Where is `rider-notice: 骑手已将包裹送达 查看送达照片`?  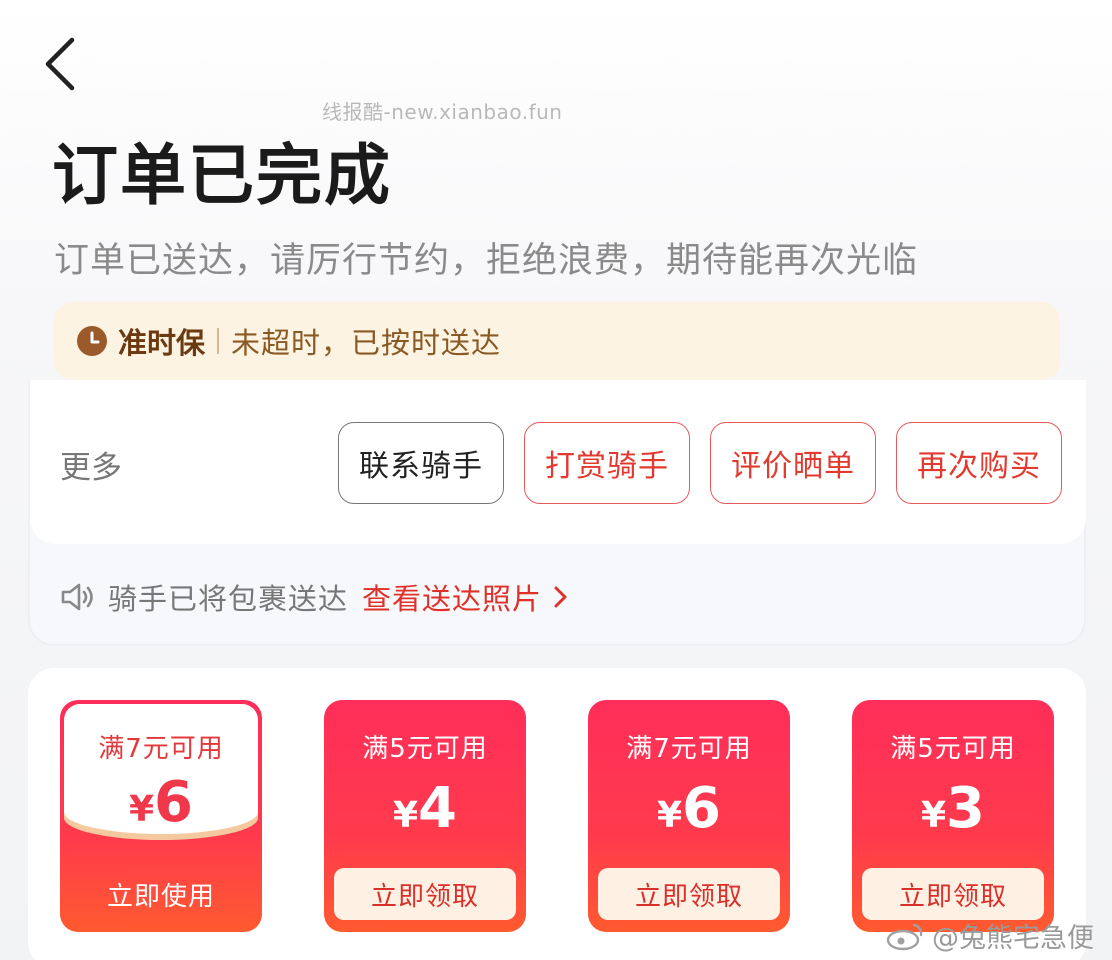 rider-notice: 骑手已将包裹送达 查看送达照片 is located at coordinates (315, 597).